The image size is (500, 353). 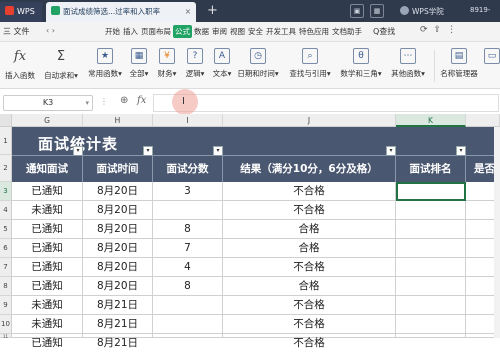 I want to click on score-cell: 3, so click(x=188, y=191).